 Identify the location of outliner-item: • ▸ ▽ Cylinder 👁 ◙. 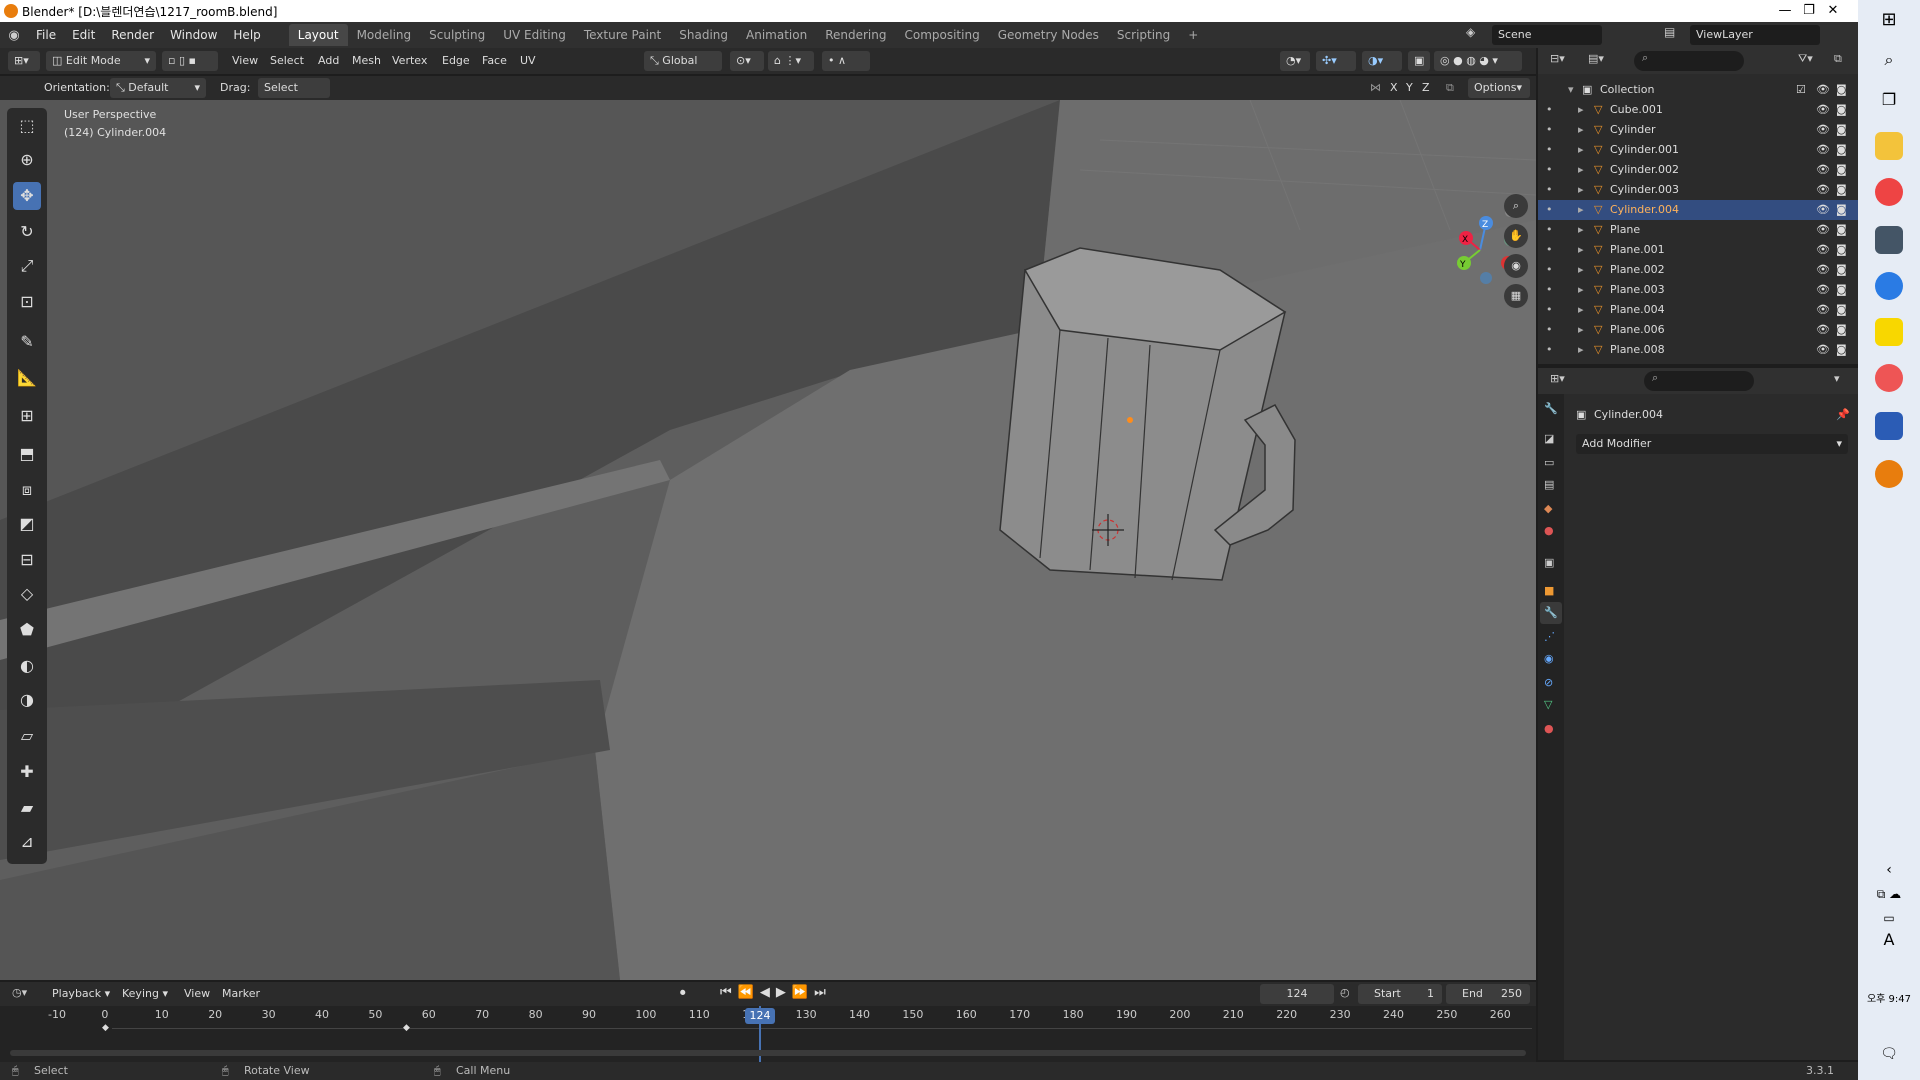
(1698, 130).